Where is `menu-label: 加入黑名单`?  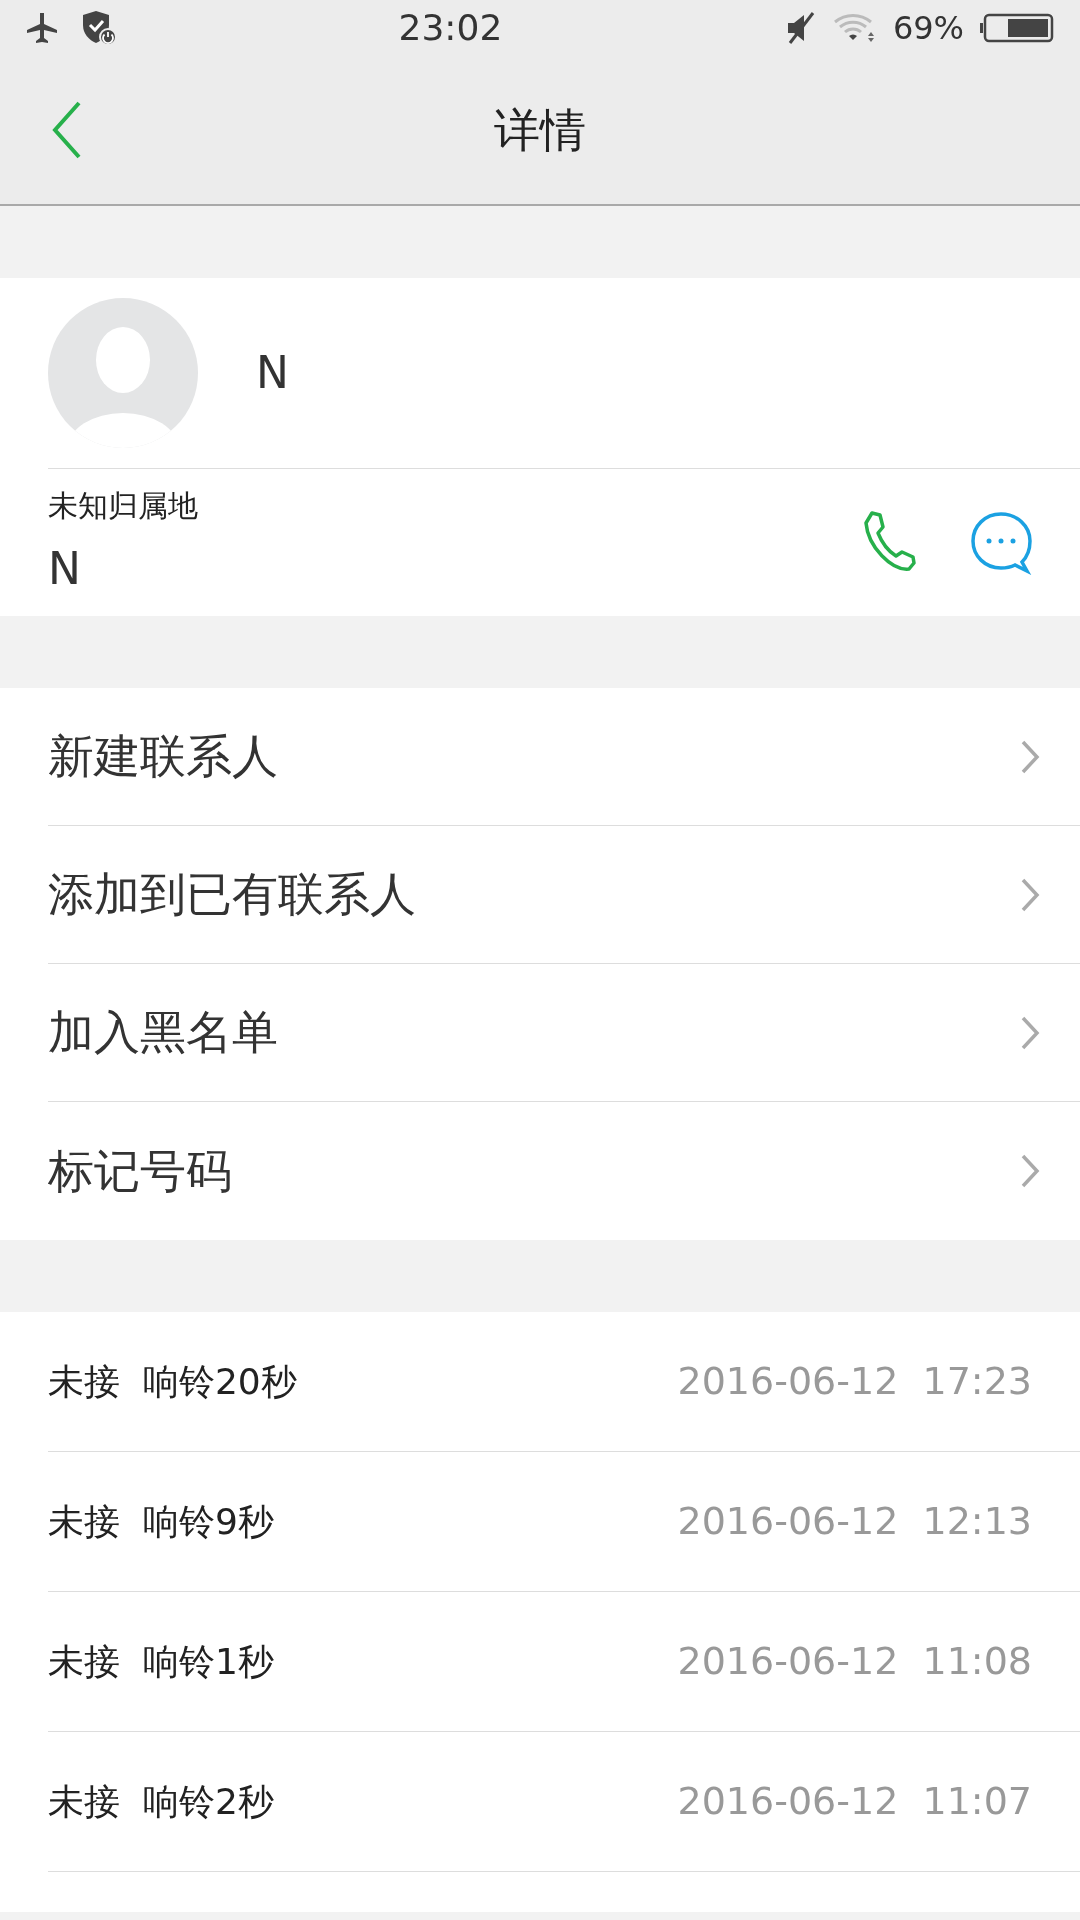
menu-label: 加入黑名单 is located at coordinates (163, 1032).